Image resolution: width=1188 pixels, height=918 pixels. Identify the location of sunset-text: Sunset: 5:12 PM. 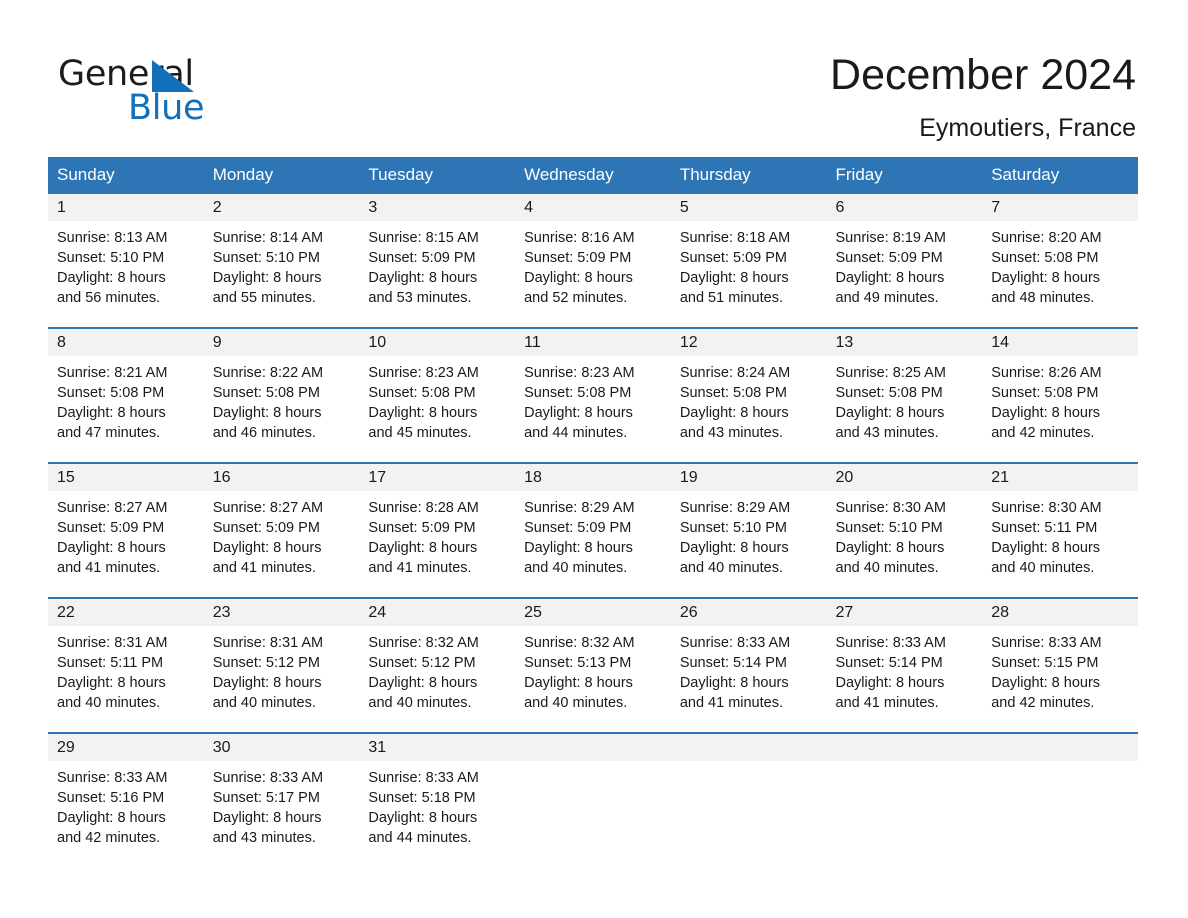
(266, 663).